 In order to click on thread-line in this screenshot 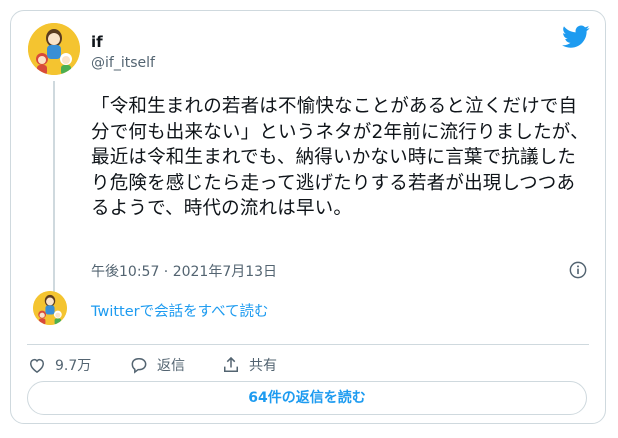, I will do `click(54, 187)`.